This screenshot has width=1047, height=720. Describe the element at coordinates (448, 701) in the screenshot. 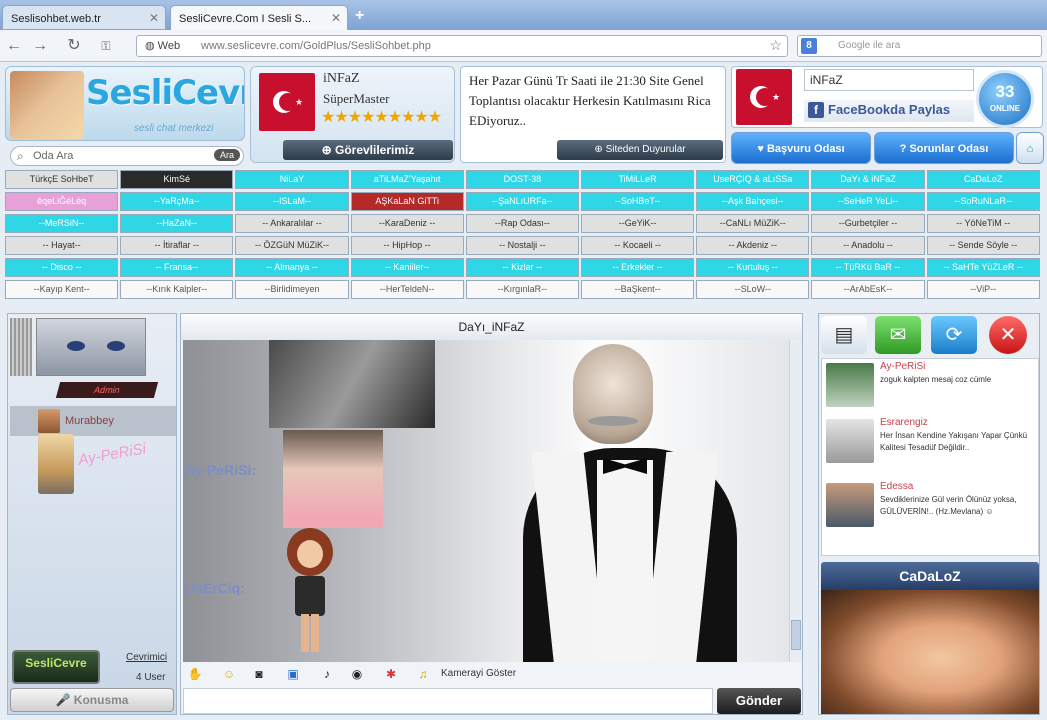

I see `message-input` at that location.